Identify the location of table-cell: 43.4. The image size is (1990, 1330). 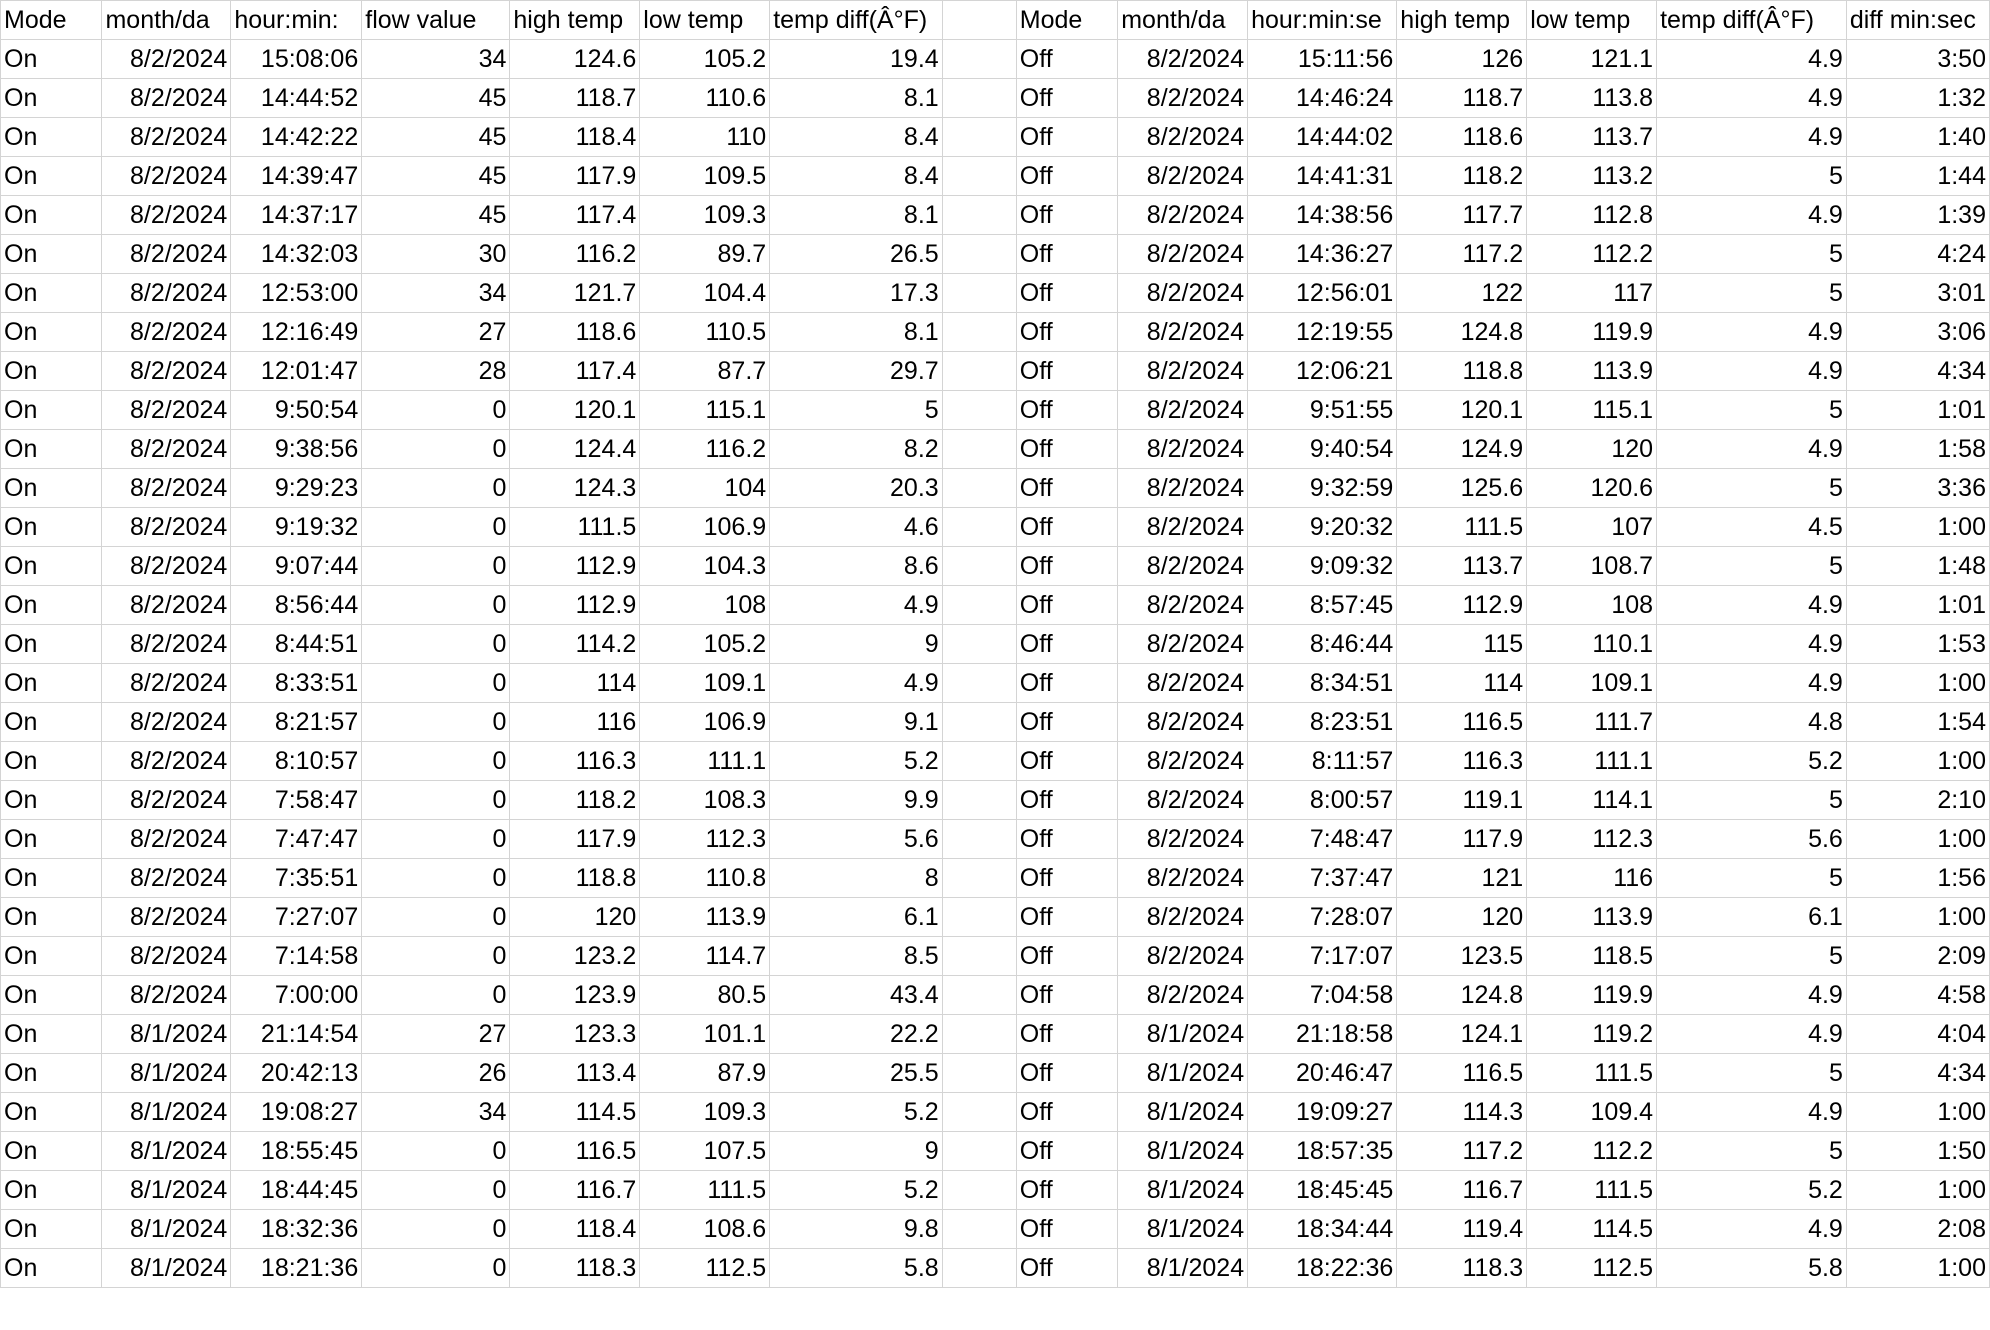
(856, 995).